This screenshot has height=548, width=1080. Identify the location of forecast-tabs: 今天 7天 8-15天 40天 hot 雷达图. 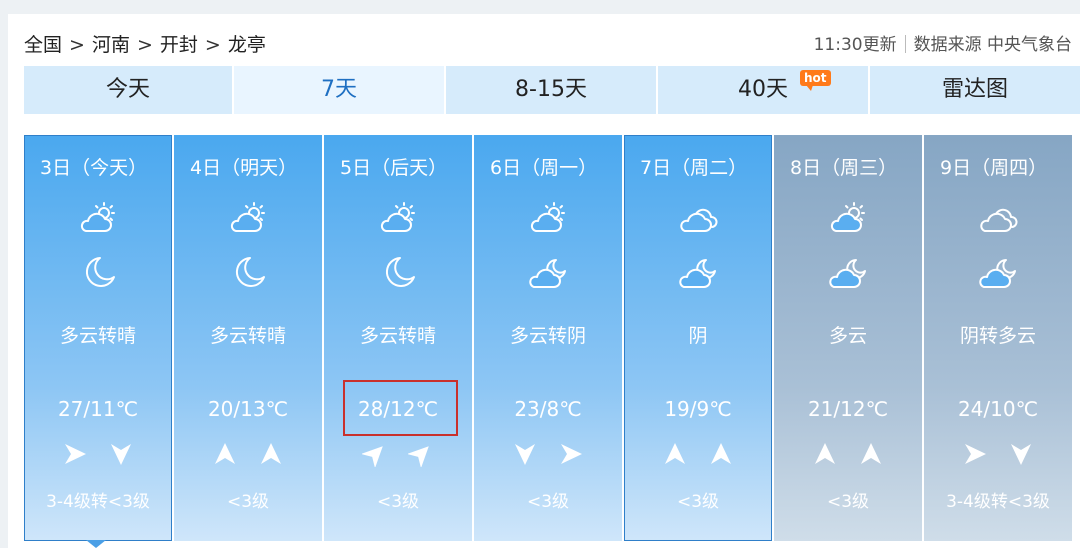
(552, 90).